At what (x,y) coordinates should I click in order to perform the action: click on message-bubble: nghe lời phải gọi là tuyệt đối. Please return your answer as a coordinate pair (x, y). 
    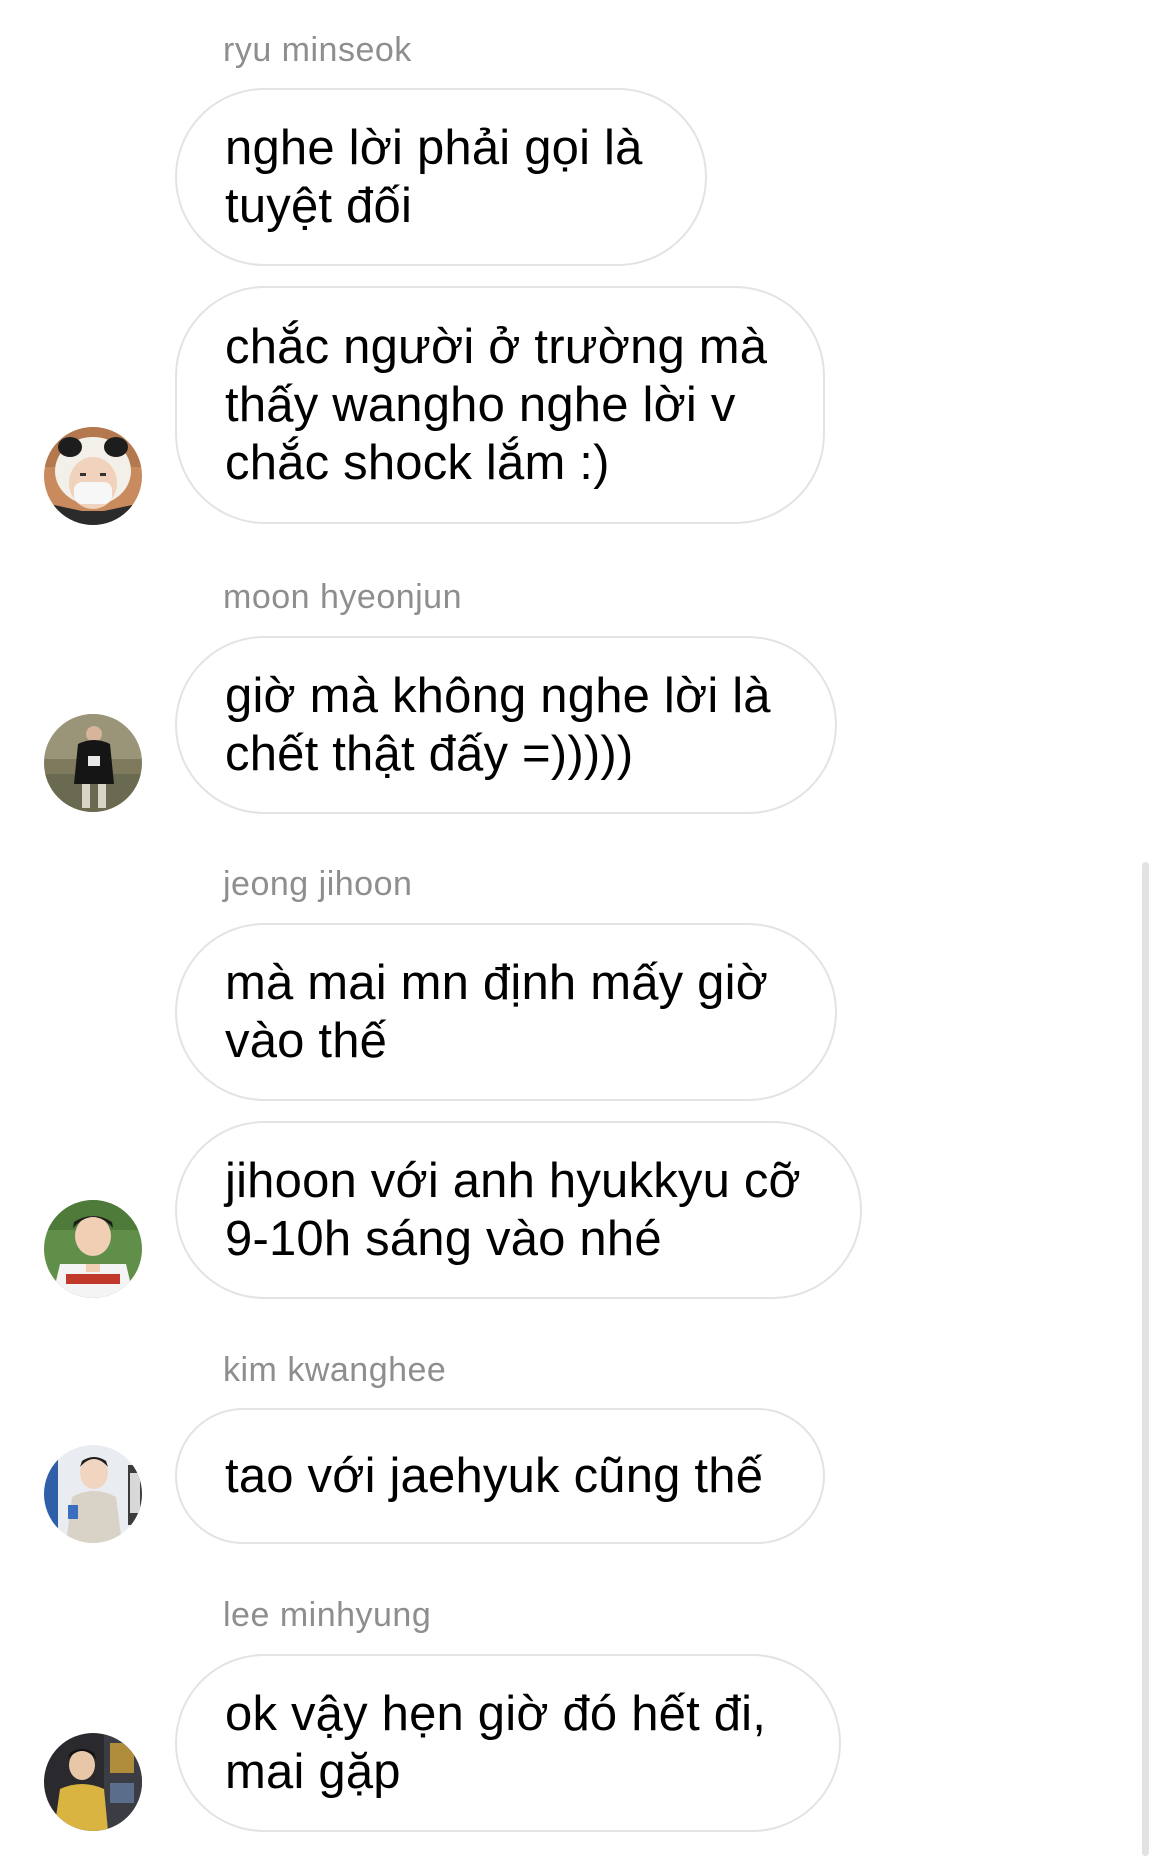
    Looking at the image, I should click on (441, 177).